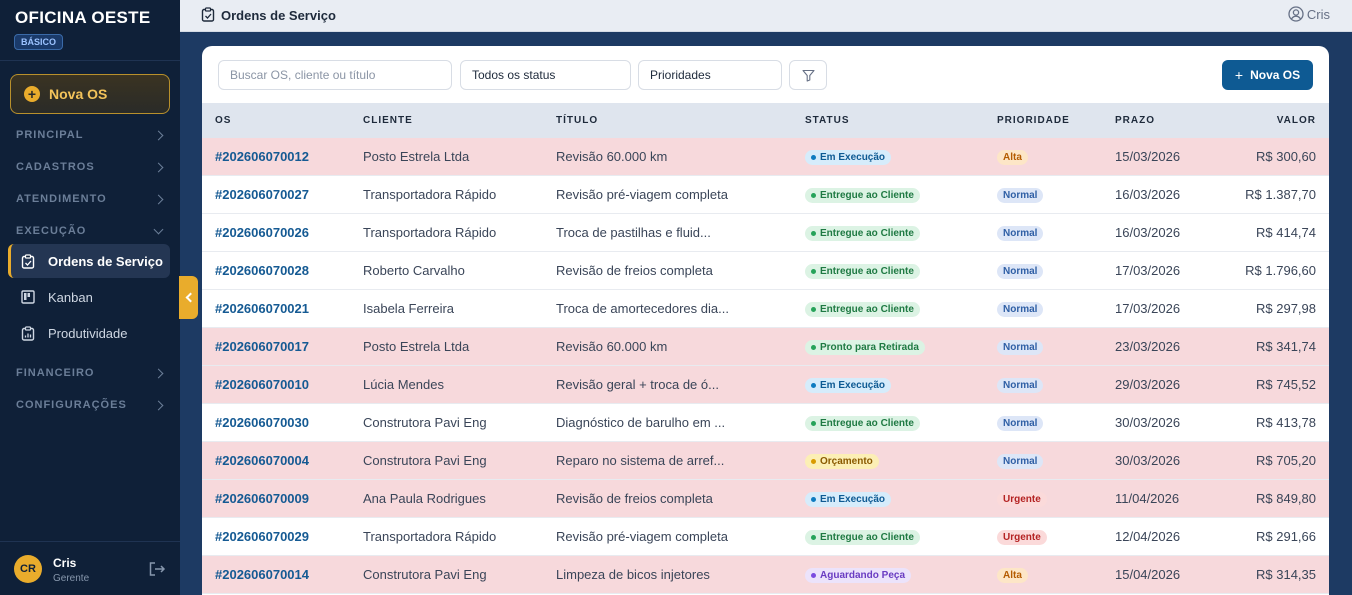  Describe the element at coordinates (262, 384) in the screenshot. I see `os-number-link: #202606070010` at that location.